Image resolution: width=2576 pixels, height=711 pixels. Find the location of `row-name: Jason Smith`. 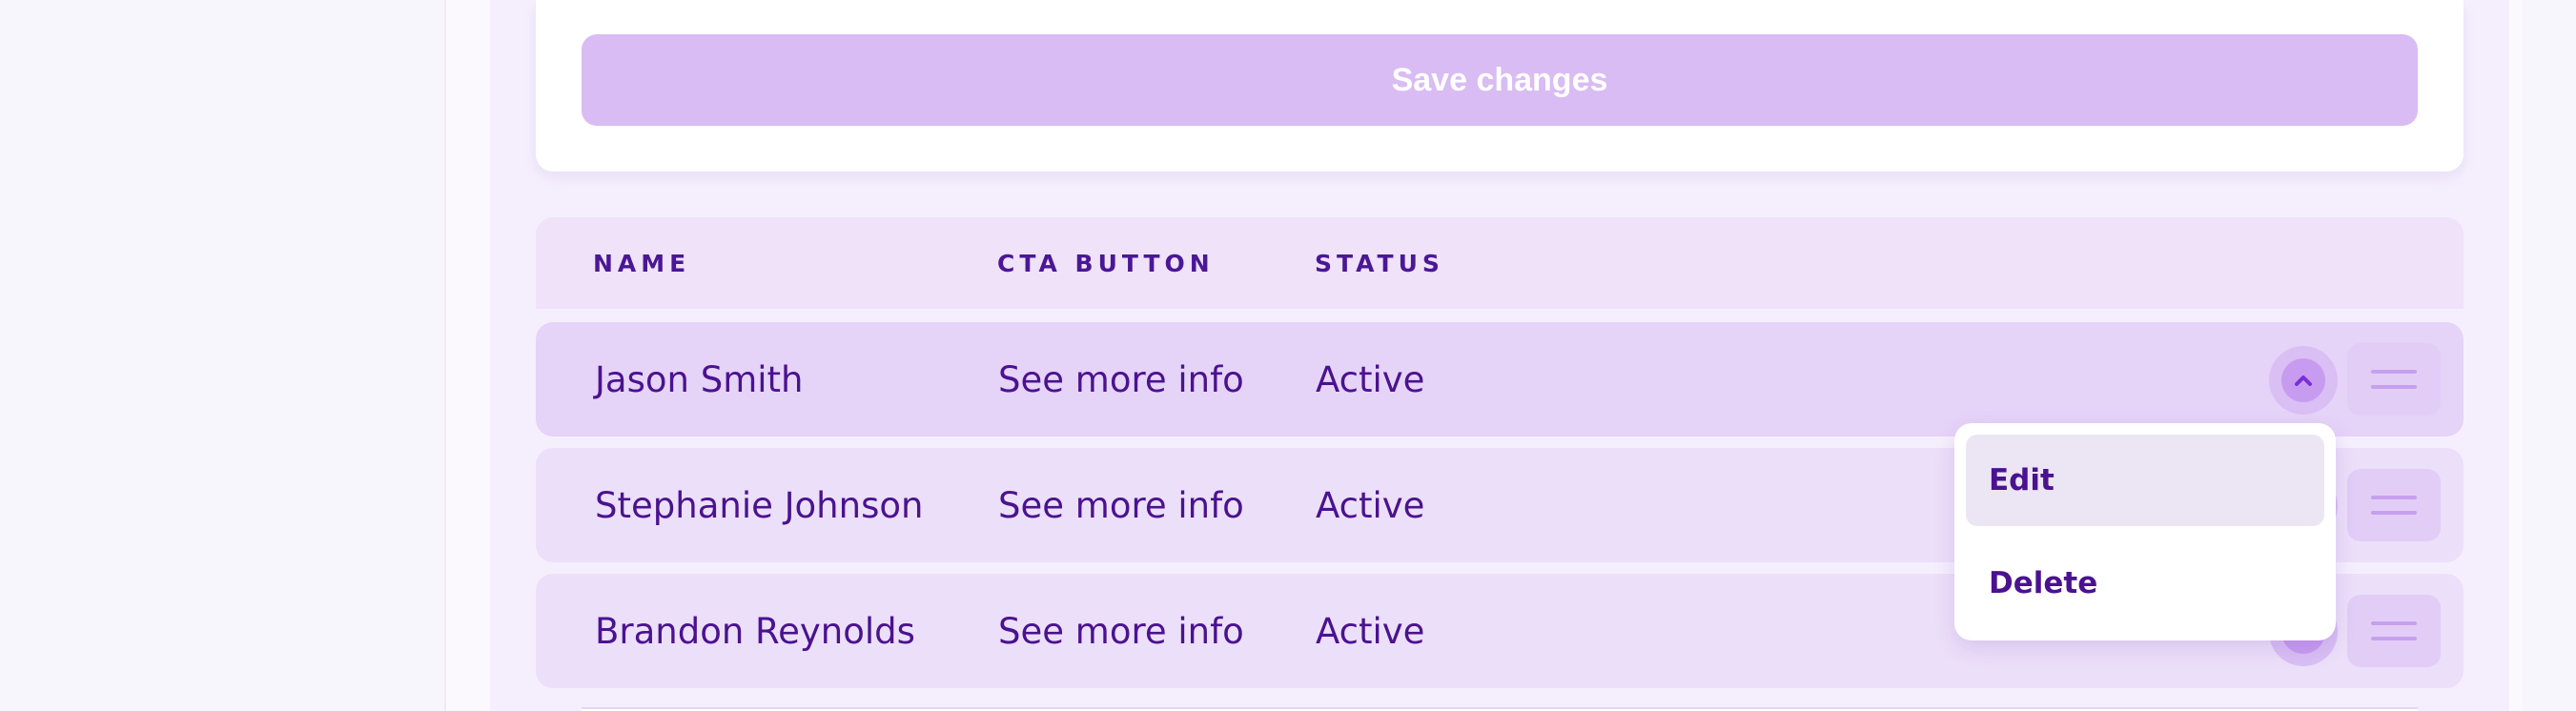

row-name: Jason Smith is located at coordinates (699, 379).